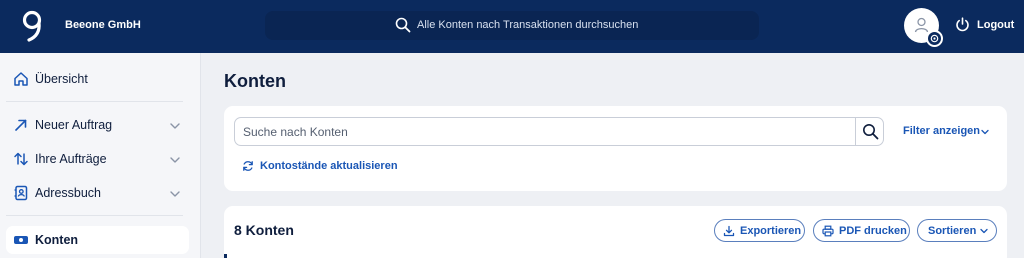  I want to click on sidebar-item-uebersicht: Übersicht, so click(97, 79).